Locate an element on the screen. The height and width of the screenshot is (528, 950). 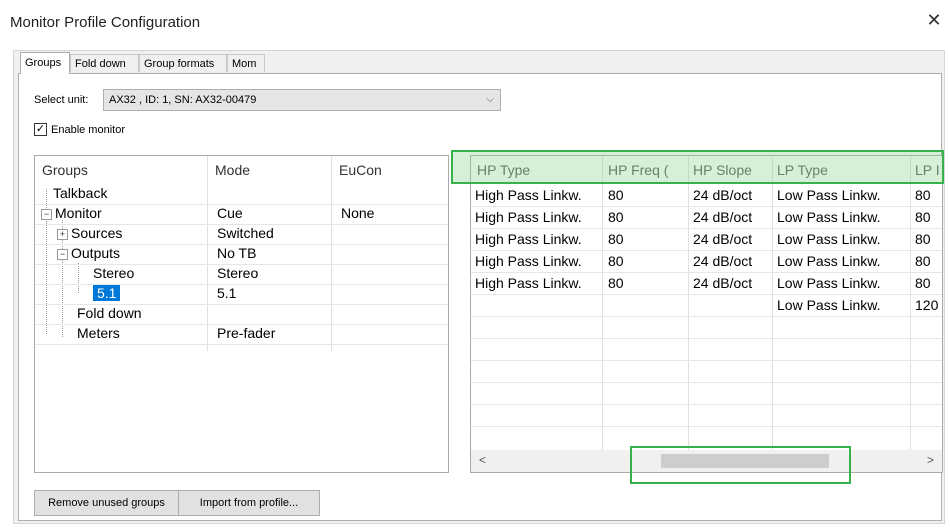
tree-row-talkback: Talkback is located at coordinates (241, 194).